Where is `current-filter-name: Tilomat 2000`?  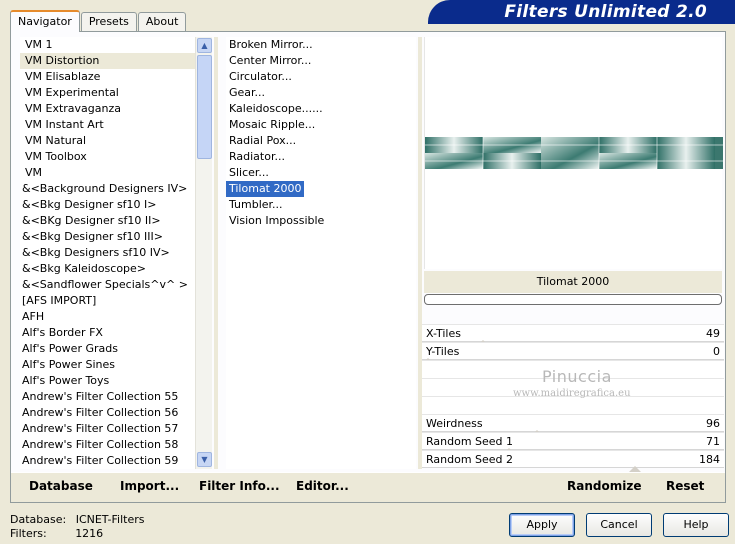 current-filter-name: Tilomat 2000 is located at coordinates (573, 282).